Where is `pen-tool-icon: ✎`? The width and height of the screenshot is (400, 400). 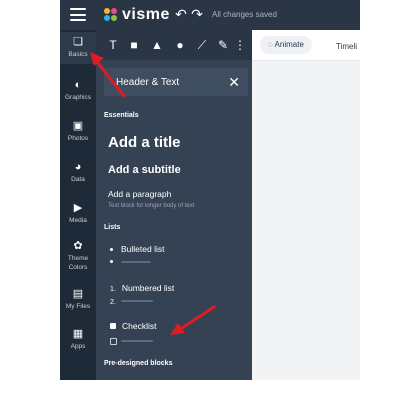
pen-tool-icon: ✎ is located at coordinates (223, 45).